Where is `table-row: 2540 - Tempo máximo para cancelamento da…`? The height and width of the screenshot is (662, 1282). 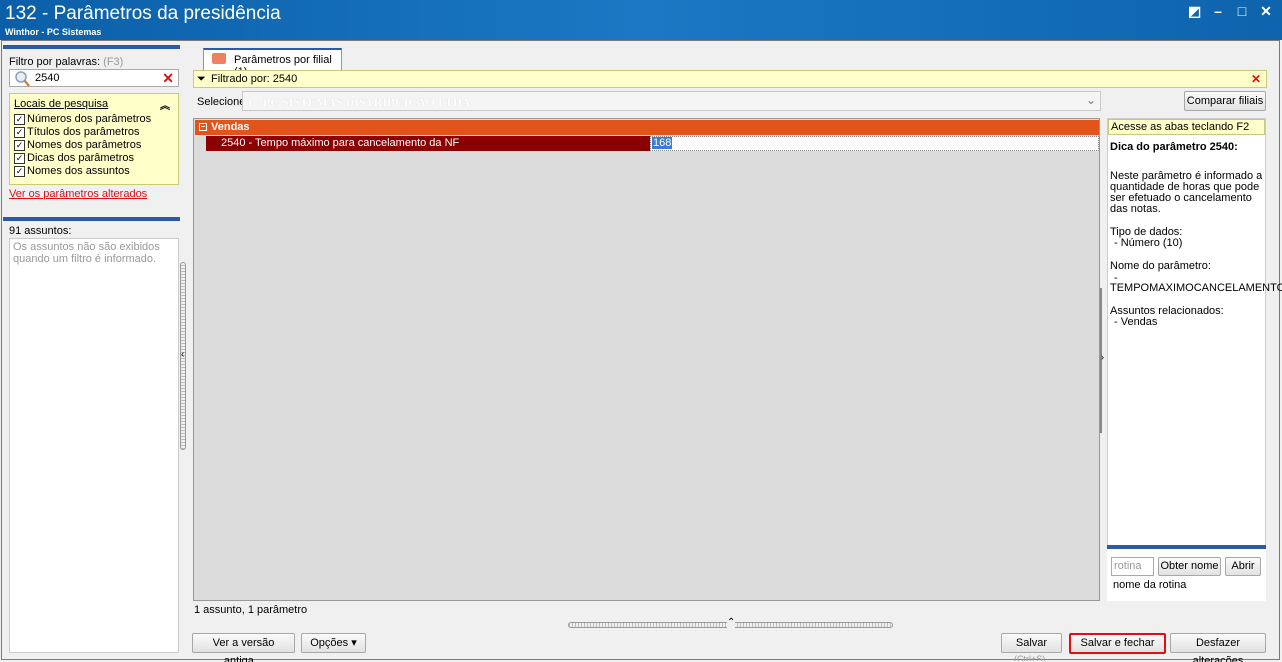
table-row: 2540 - Tempo máximo para cancelamento da… is located at coordinates (652, 143).